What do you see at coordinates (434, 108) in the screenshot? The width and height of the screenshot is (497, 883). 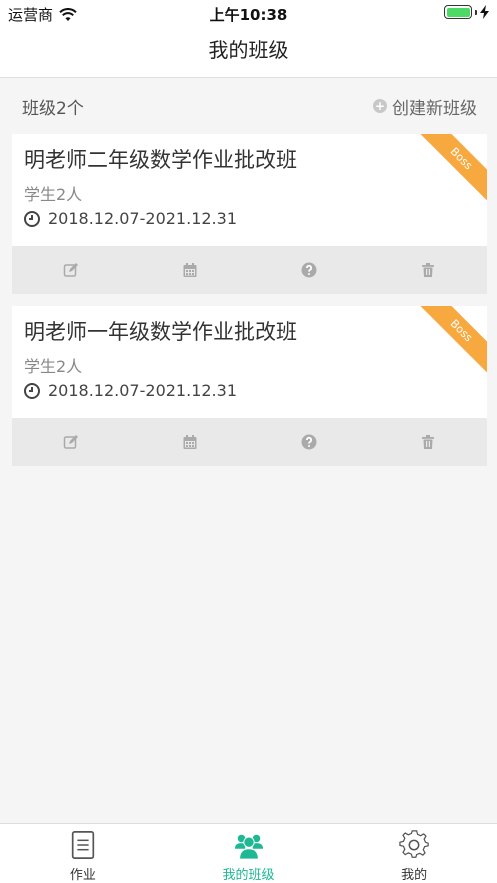 I see `create-class-label: 创建新班级` at bounding box center [434, 108].